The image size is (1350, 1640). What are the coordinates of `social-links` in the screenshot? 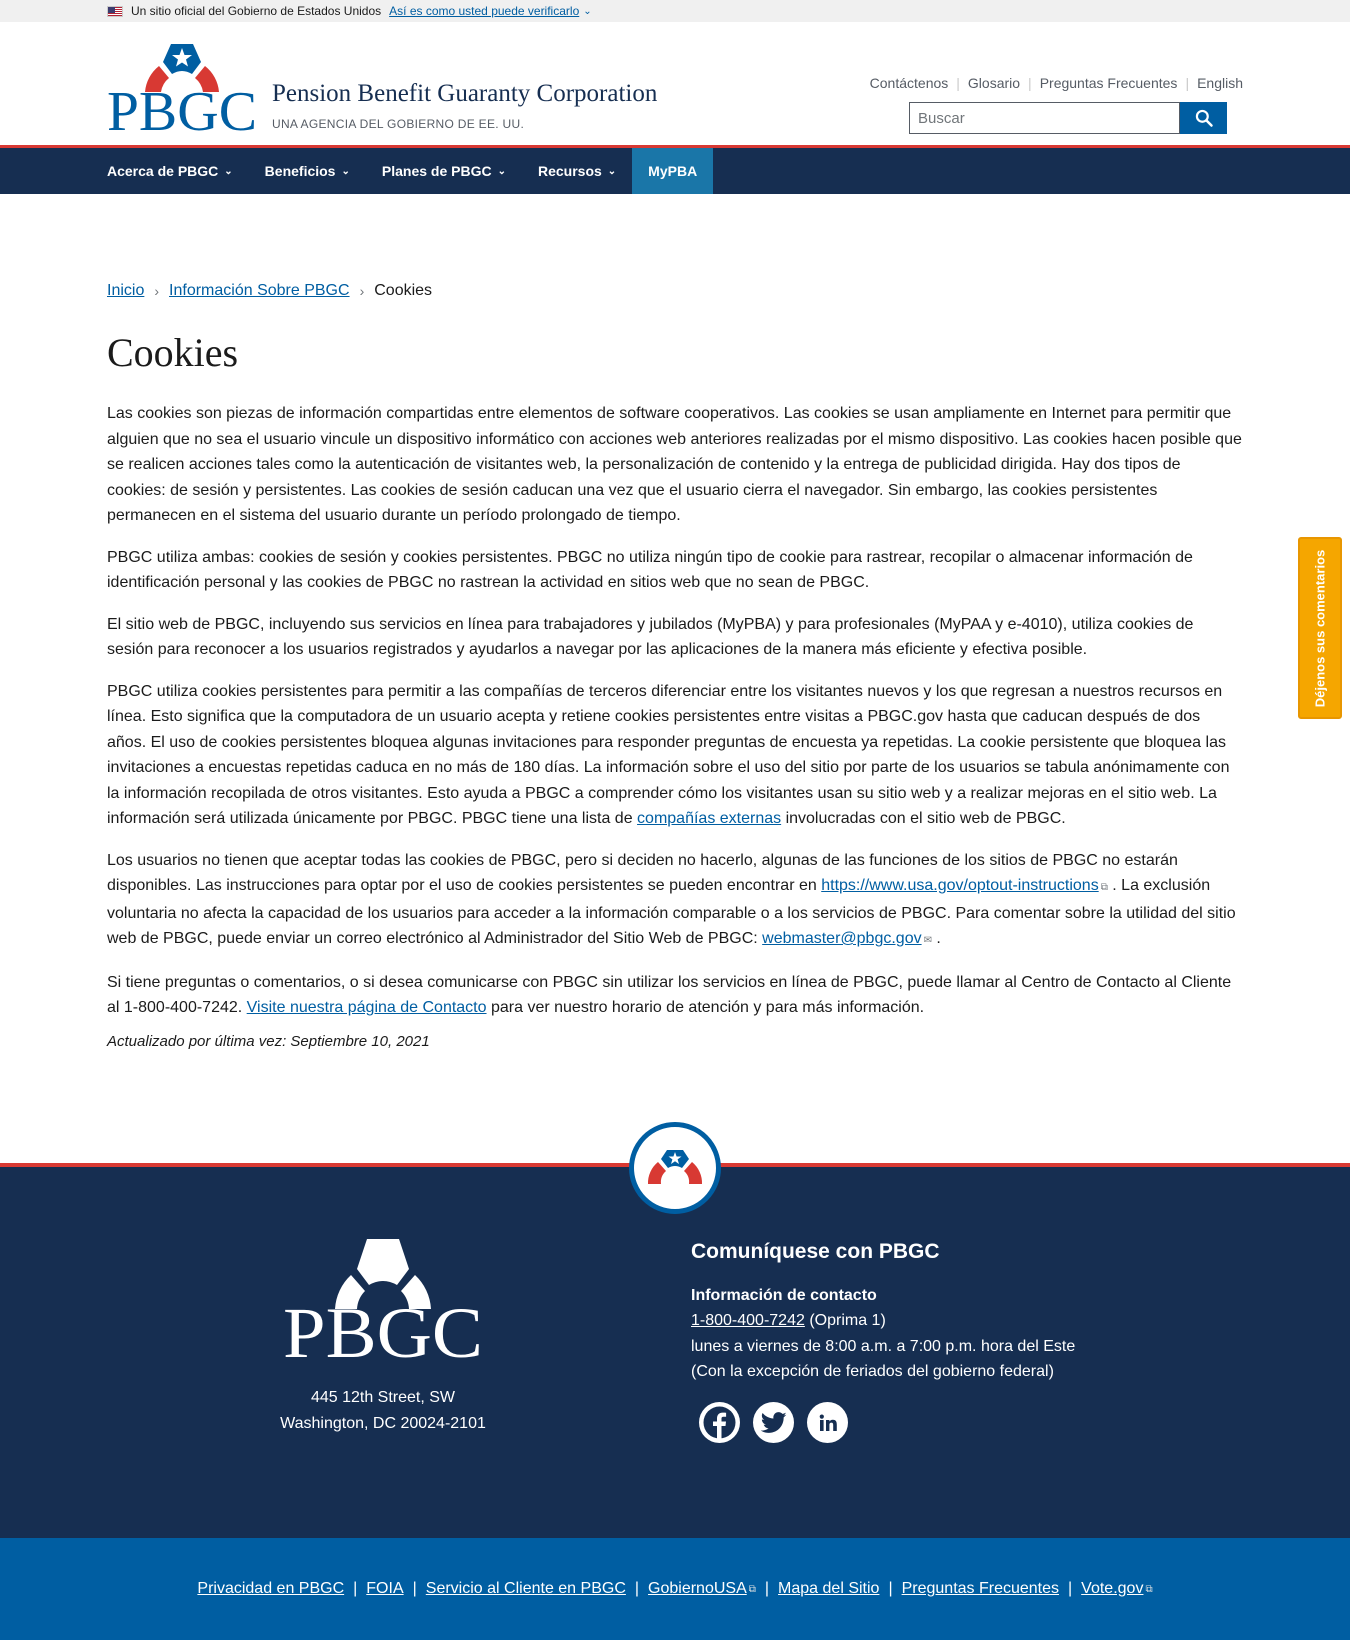 It's located at (773, 1422).